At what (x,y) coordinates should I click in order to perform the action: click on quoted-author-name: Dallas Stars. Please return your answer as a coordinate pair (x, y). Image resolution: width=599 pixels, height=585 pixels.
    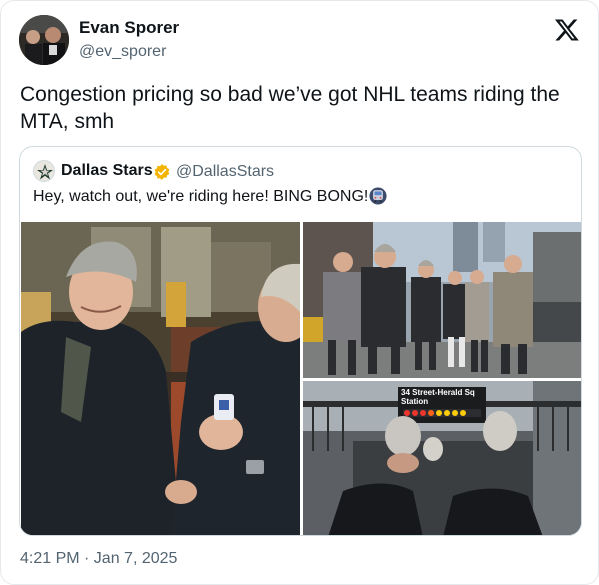
    Looking at the image, I should click on (107, 171).